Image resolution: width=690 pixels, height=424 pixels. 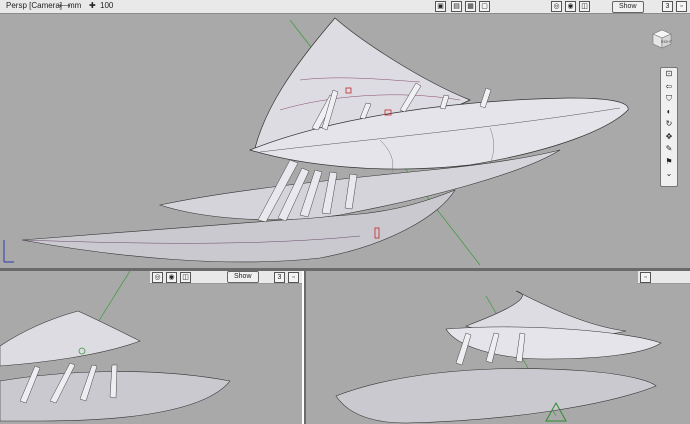 I want to click on orbit-icon: ◐, so click(x=669, y=112).